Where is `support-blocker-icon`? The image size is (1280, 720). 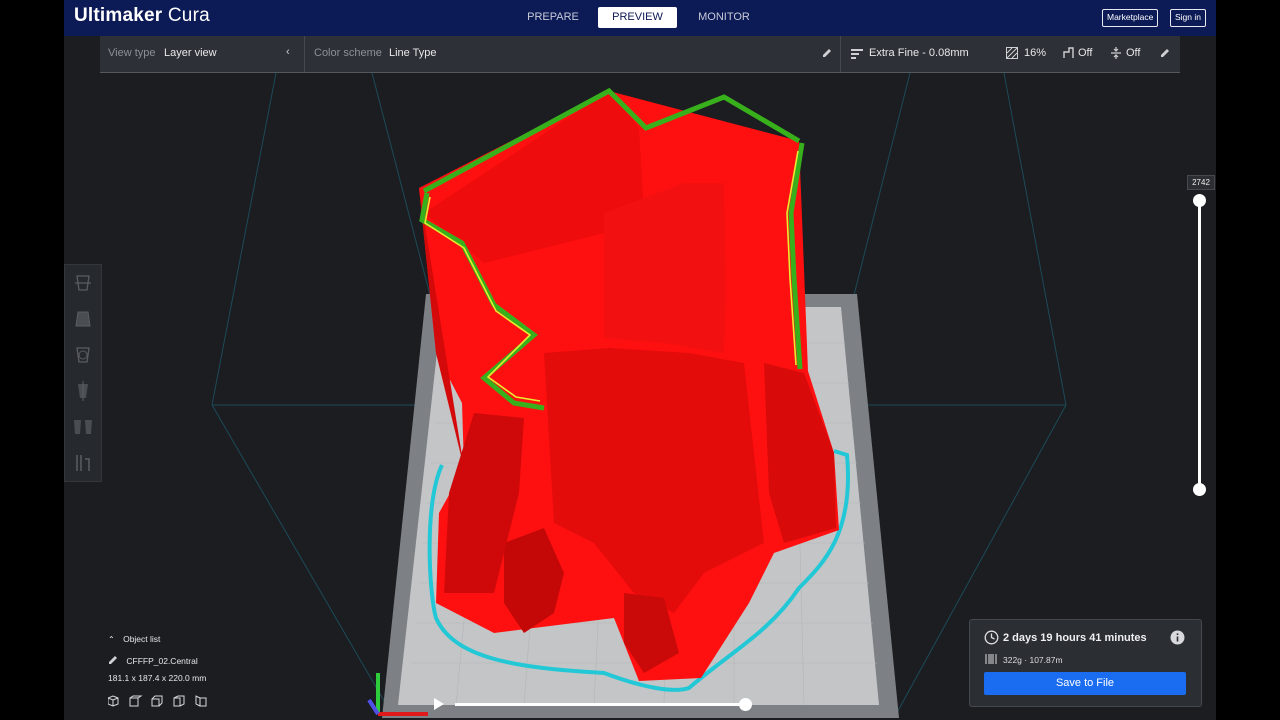
support-blocker-icon is located at coordinates (83, 463).